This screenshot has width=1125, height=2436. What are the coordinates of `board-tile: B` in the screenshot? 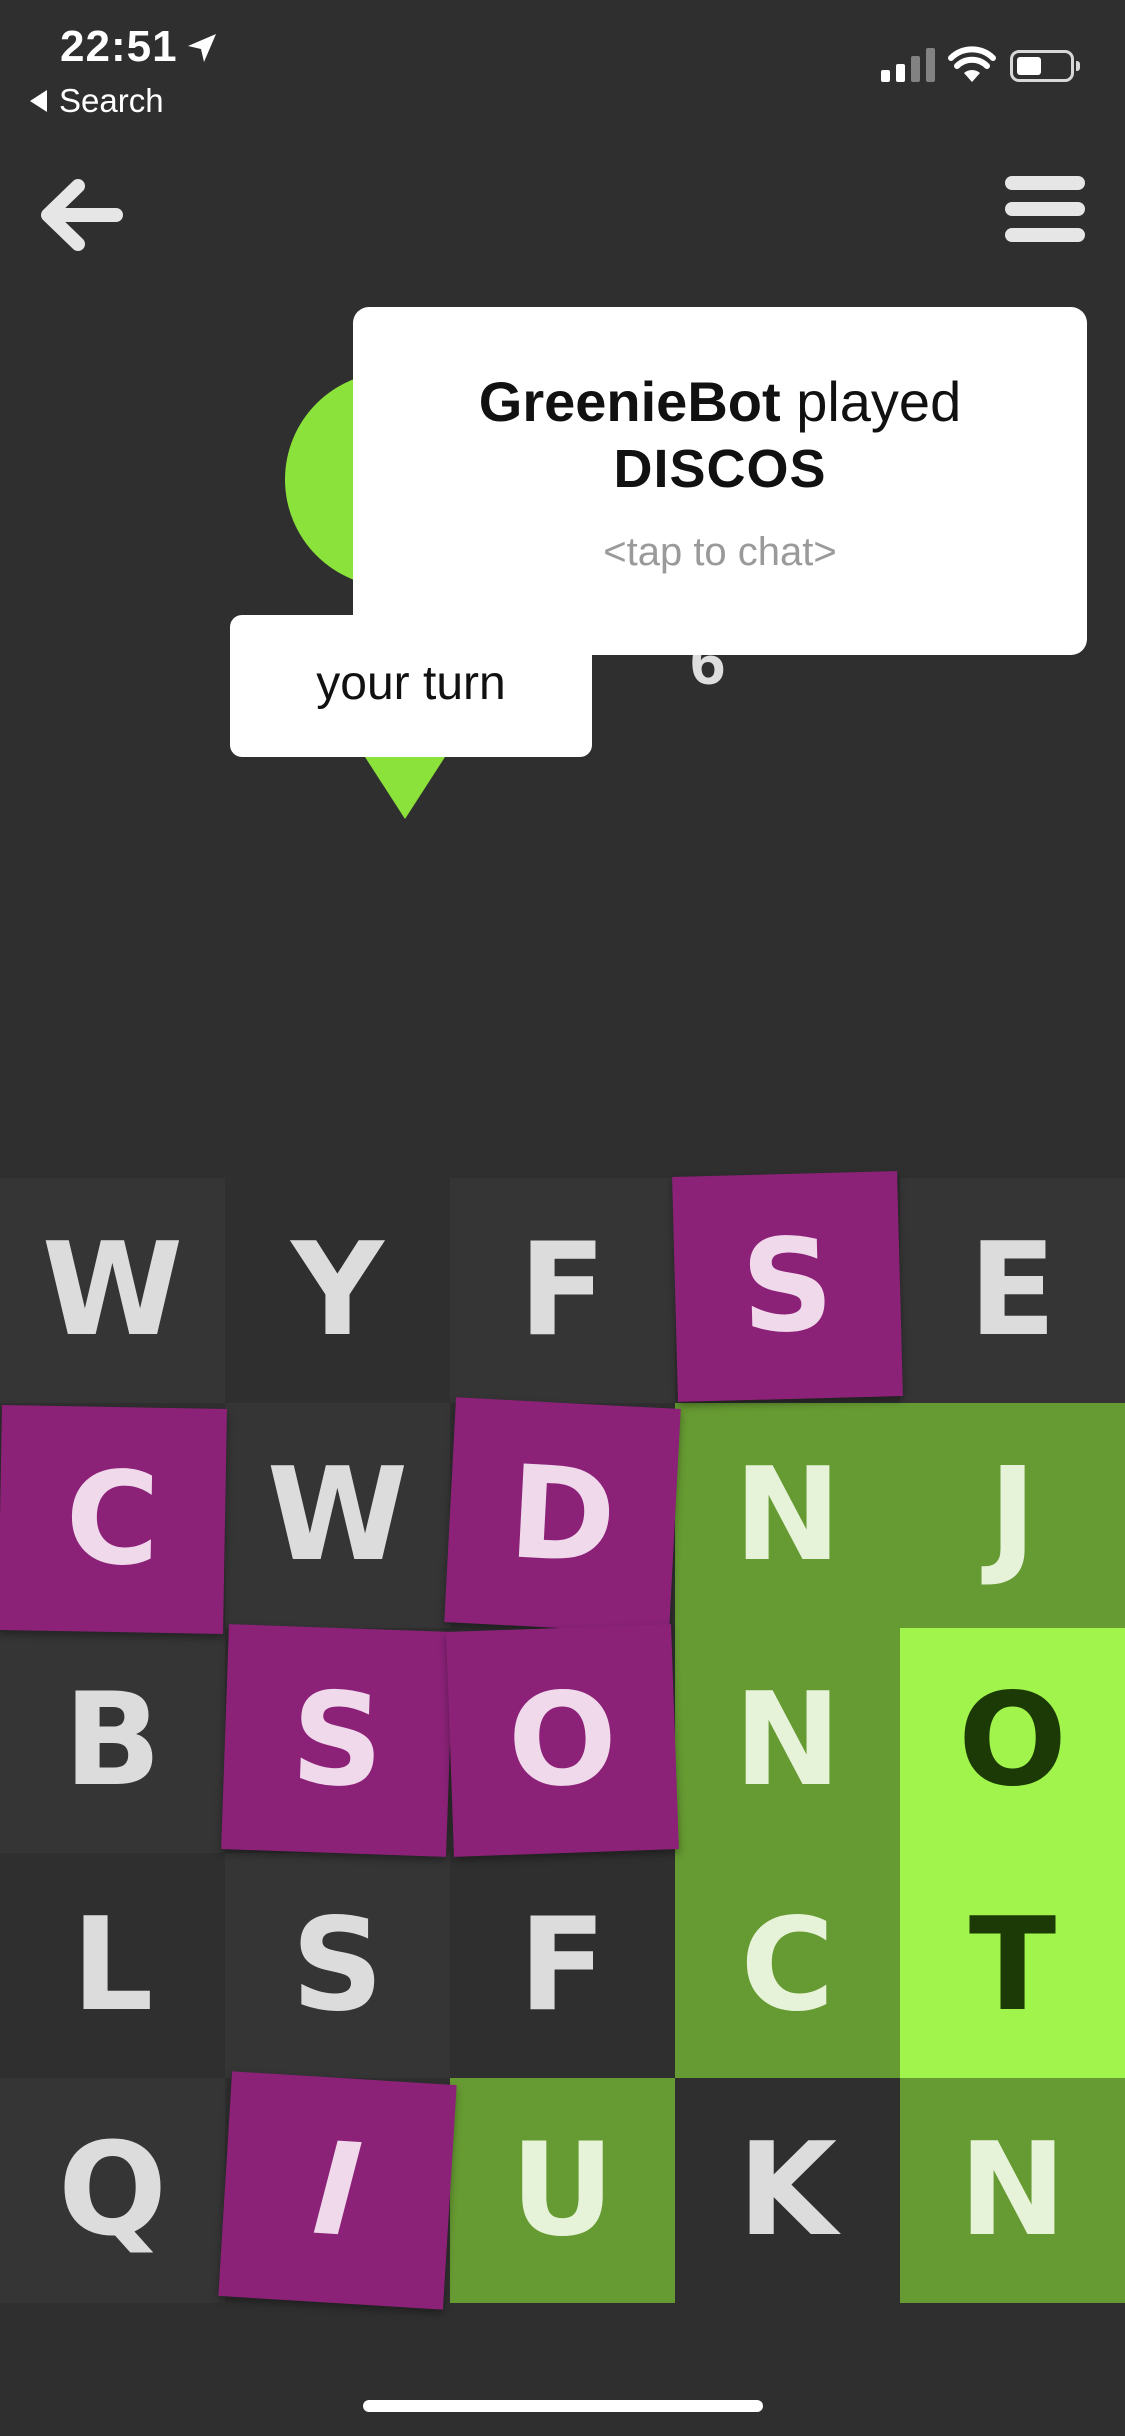 It's located at (112, 1740).